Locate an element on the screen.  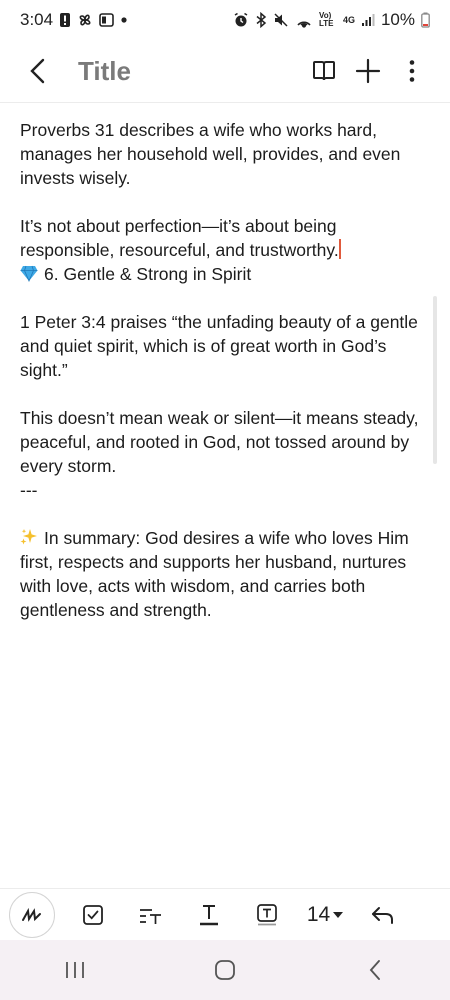
chevron-left-icon is located at coordinates (374, 970).